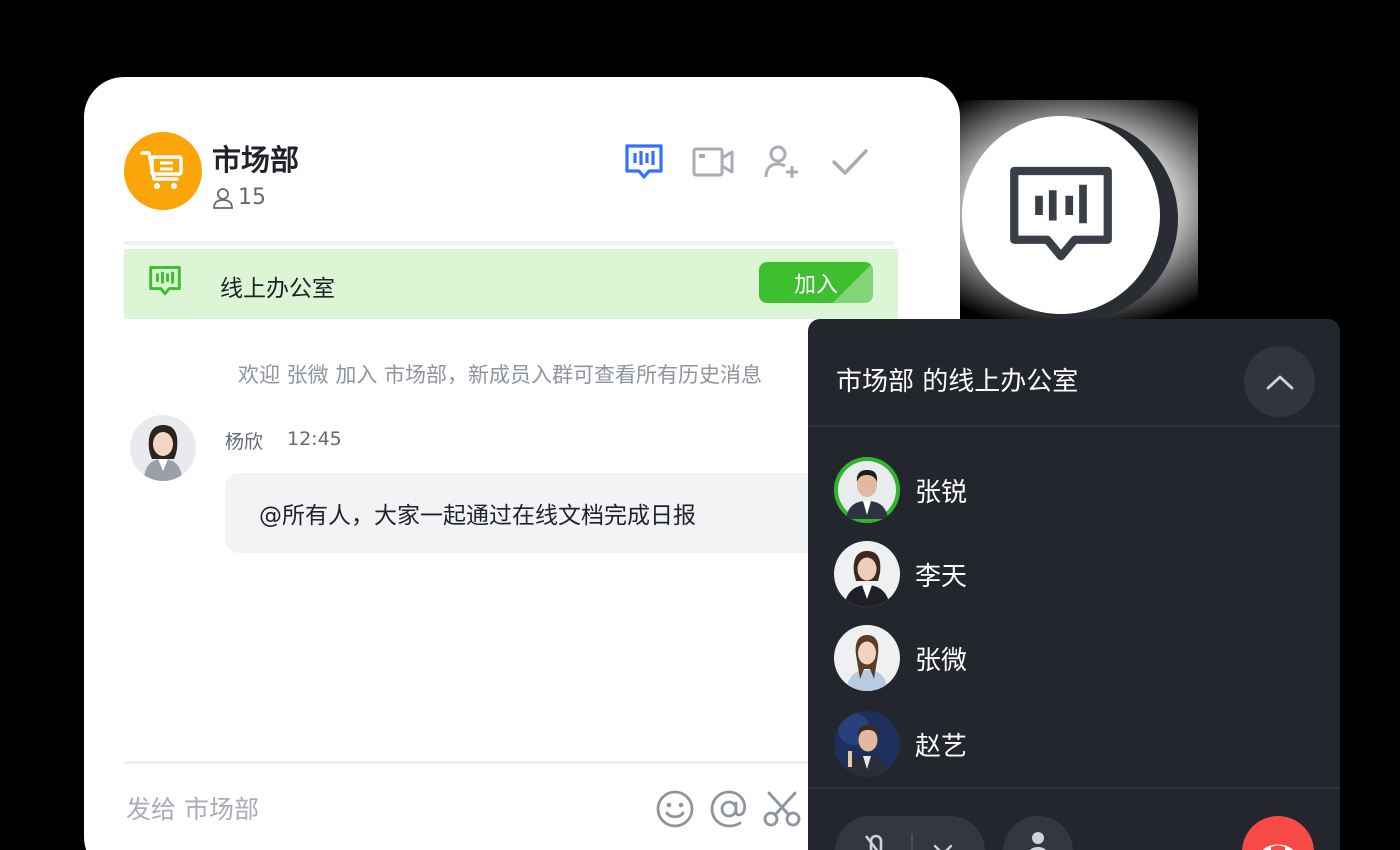 The height and width of the screenshot is (850, 1400). Describe the element at coordinates (941, 746) in the screenshot. I see `member-name: 赵艺` at that location.